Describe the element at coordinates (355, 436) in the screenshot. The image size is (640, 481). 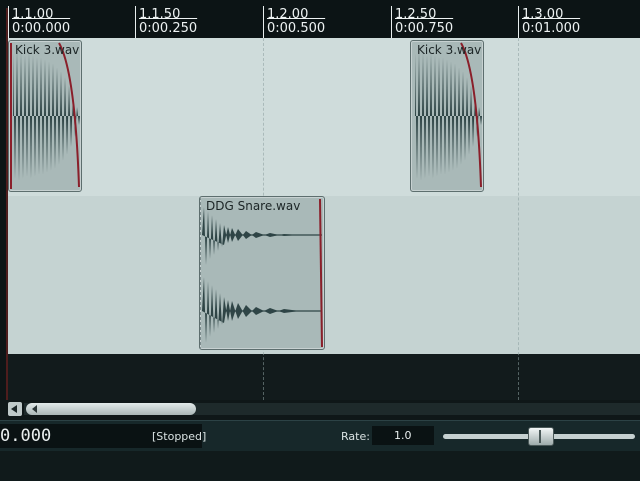
I see `rate-label: Rate:` at that location.